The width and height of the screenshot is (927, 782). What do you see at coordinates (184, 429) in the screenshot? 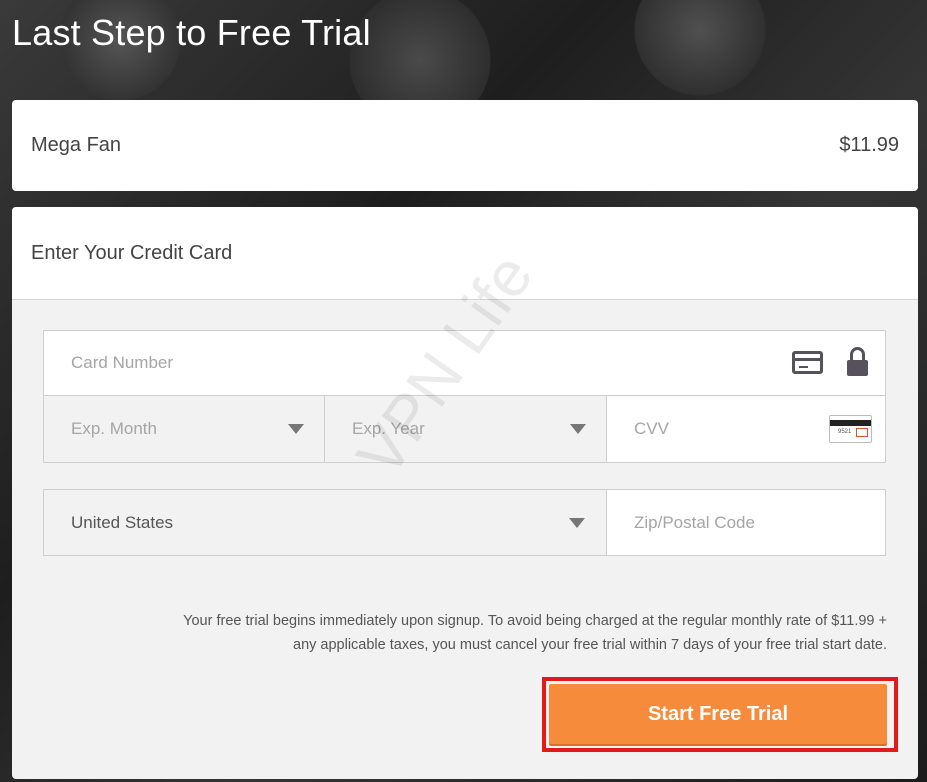
I see `exp-month-select: Exp. Month` at bounding box center [184, 429].